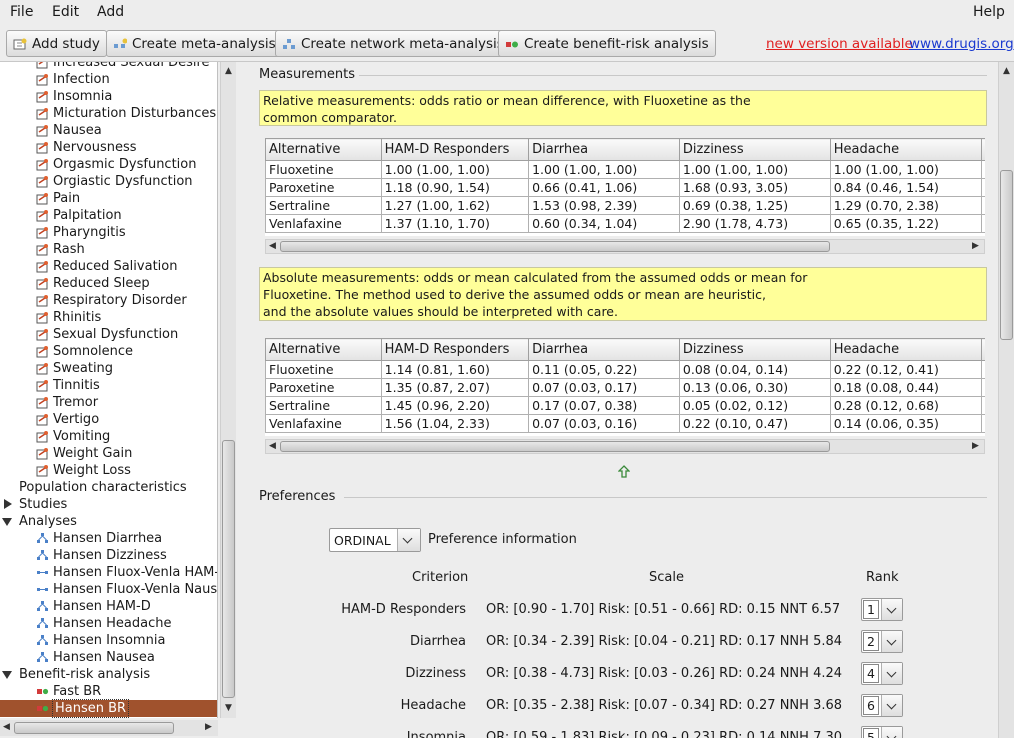 The width and height of the screenshot is (1014, 738). What do you see at coordinates (108, 96) in the screenshot?
I see `tree-item-adverse-event: Insomnia` at bounding box center [108, 96].